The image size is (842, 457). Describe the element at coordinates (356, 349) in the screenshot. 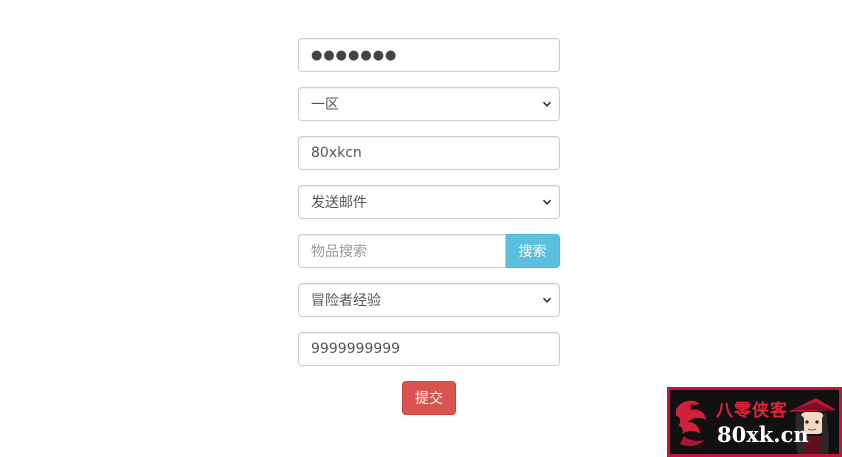

I see `quantity-value: 9999999999` at that location.